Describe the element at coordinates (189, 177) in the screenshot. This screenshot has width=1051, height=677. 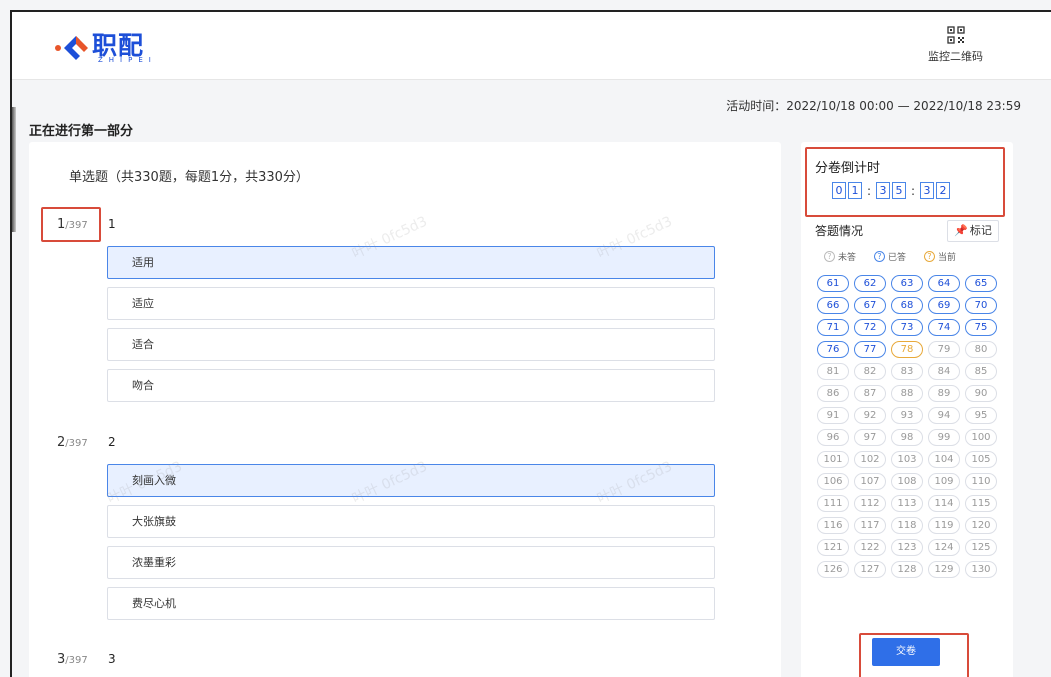
I see `question-type-heading: 单选题（共330题，每题1分，共330分）` at that location.